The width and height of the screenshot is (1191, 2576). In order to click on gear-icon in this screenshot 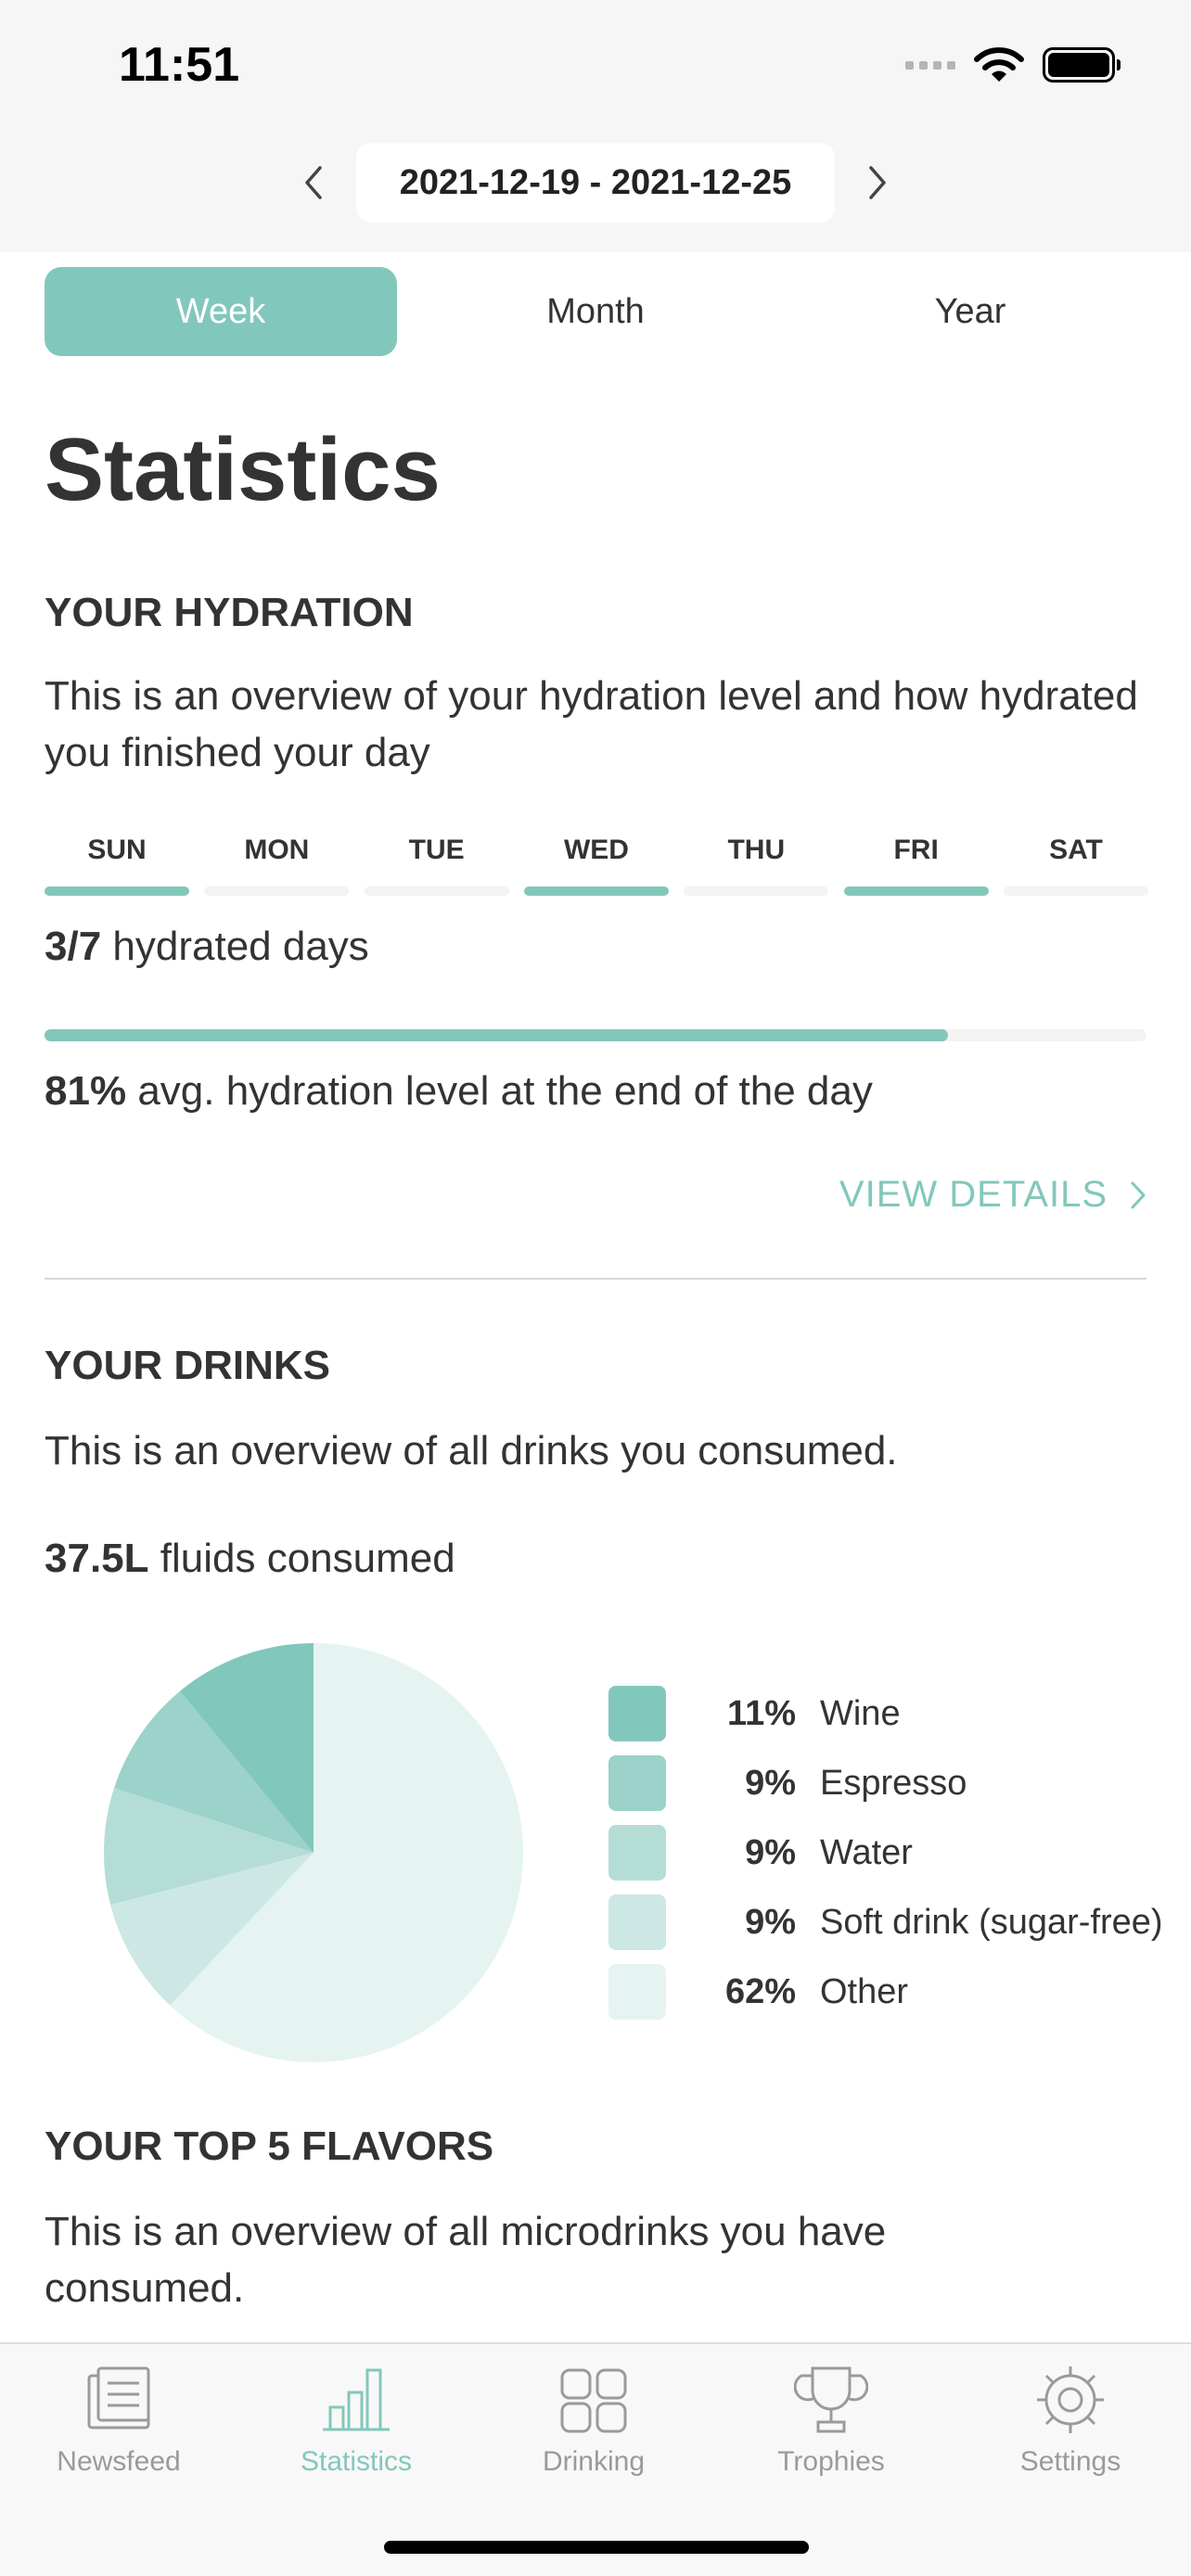, I will do `click(1070, 2399)`.